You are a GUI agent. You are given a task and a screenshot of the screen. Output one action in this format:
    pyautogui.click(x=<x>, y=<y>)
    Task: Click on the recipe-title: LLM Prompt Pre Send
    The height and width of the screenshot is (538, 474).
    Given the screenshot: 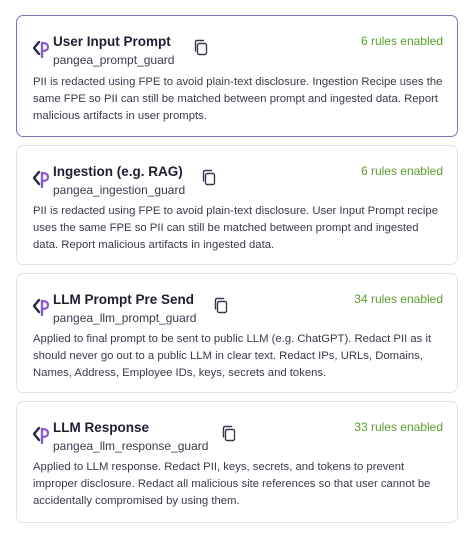 What is the action you would take?
    pyautogui.click(x=124, y=299)
    